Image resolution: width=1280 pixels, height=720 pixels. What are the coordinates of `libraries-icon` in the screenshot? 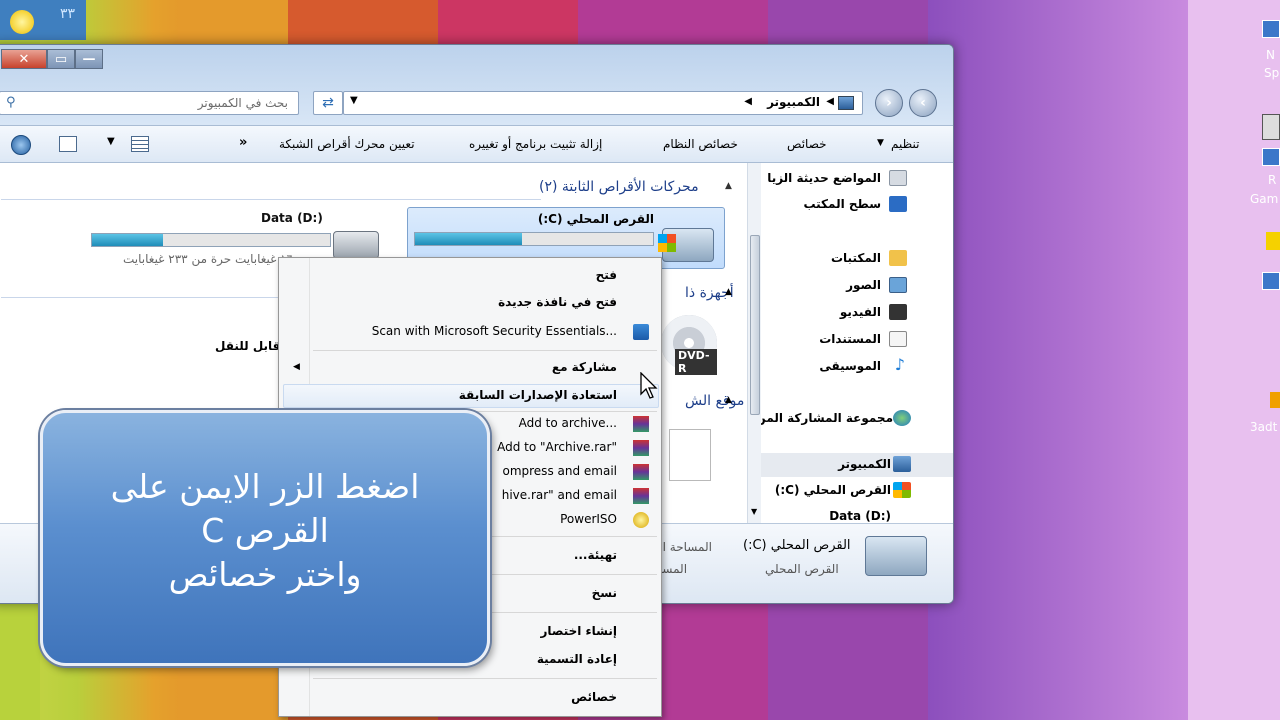 It's located at (898, 258).